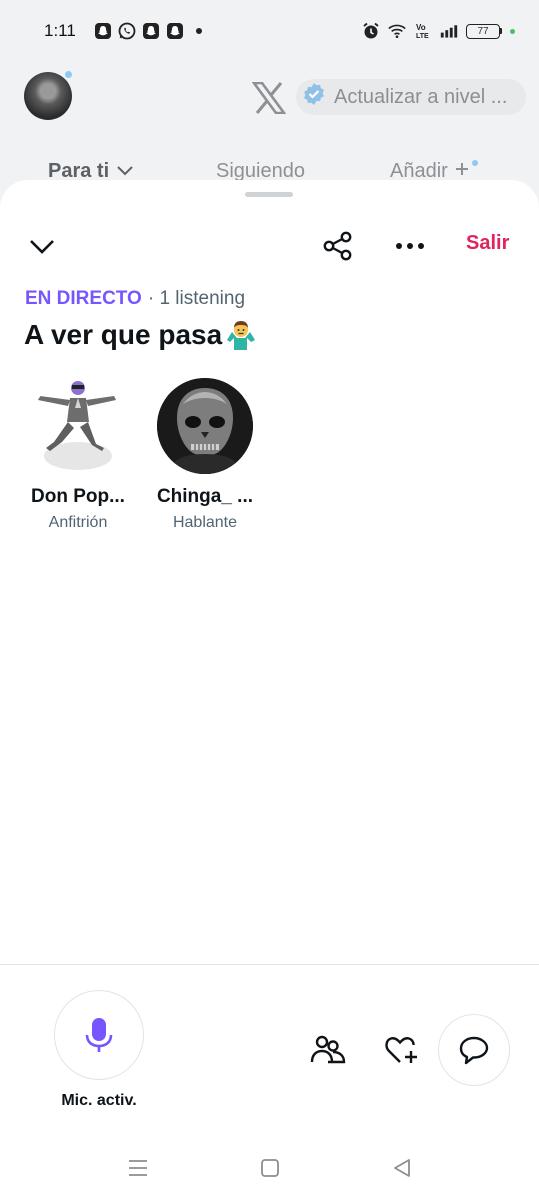  I want to click on collapse-button, so click(42, 246).